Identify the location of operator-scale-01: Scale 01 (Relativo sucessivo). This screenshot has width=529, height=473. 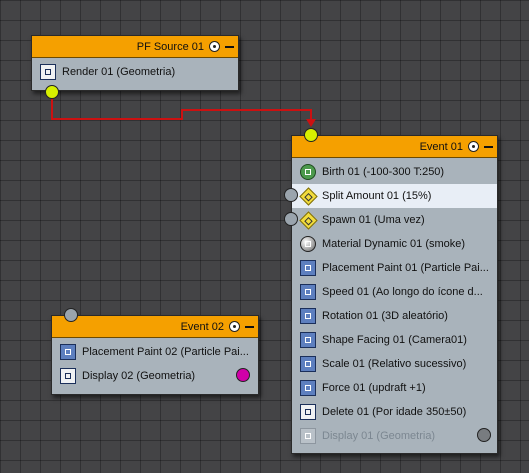
(394, 364).